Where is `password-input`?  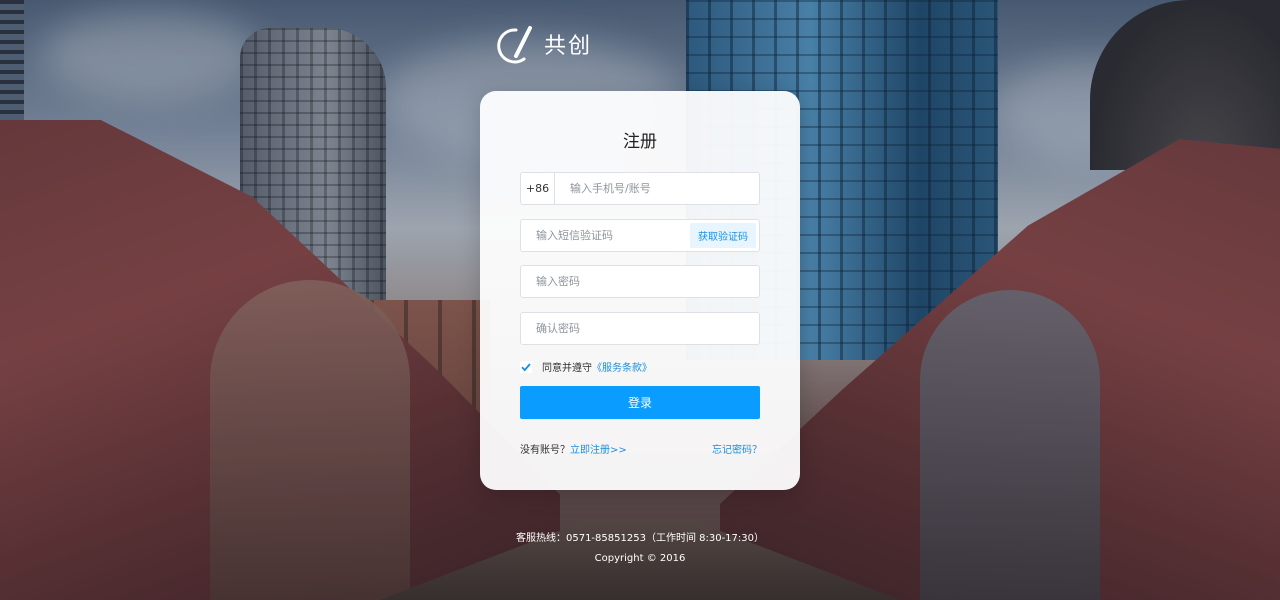
password-input is located at coordinates (640, 281).